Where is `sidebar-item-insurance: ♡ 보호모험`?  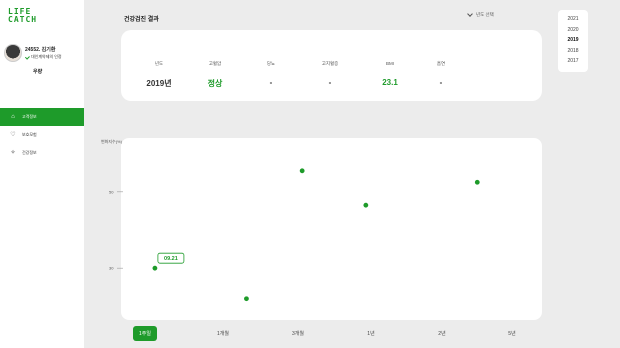 sidebar-item-insurance: ♡ 보호모험 is located at coordinates (42, 135).